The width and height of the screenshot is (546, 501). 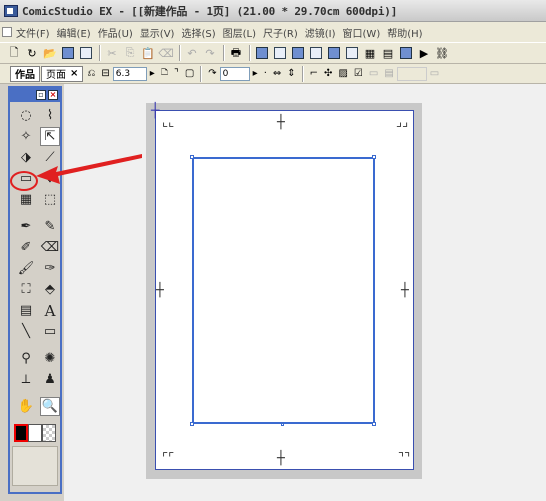 What do you see at coordinates (255, 73) in the screenshot?
I see `angle-arrow-icon: ▸` at bounding box center [255, 73].